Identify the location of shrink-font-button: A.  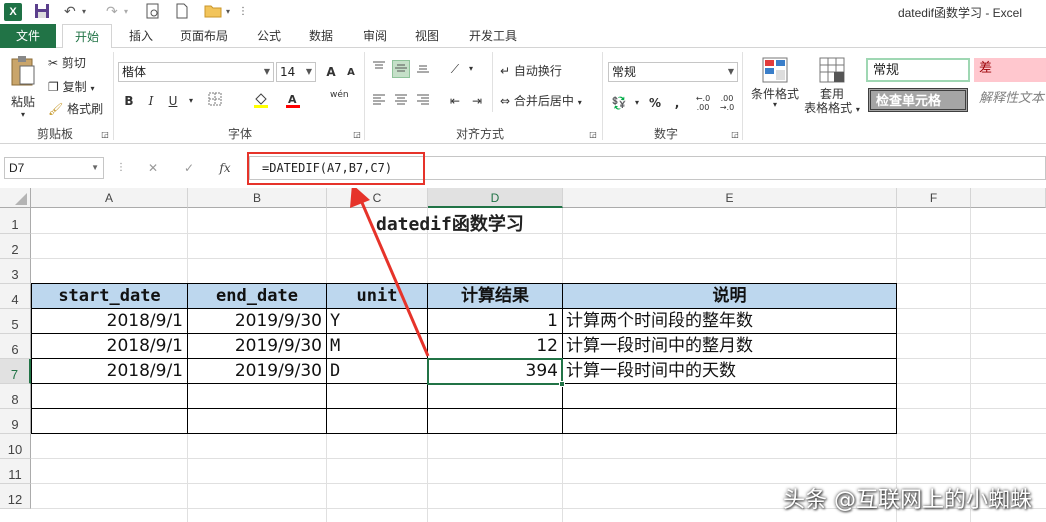
(351, 73).